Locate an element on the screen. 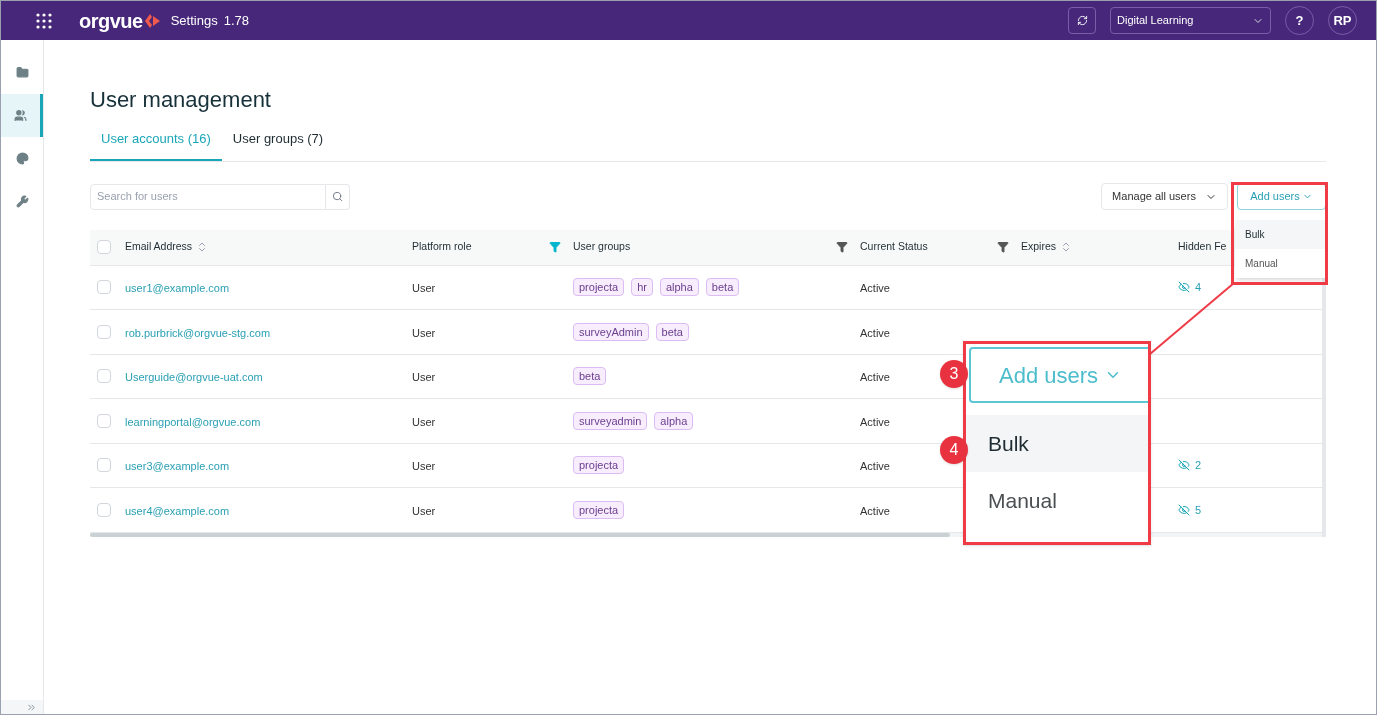 This screenshot has width=1377, height=715. logo-mark-icon is located at coordinates (152, 20).